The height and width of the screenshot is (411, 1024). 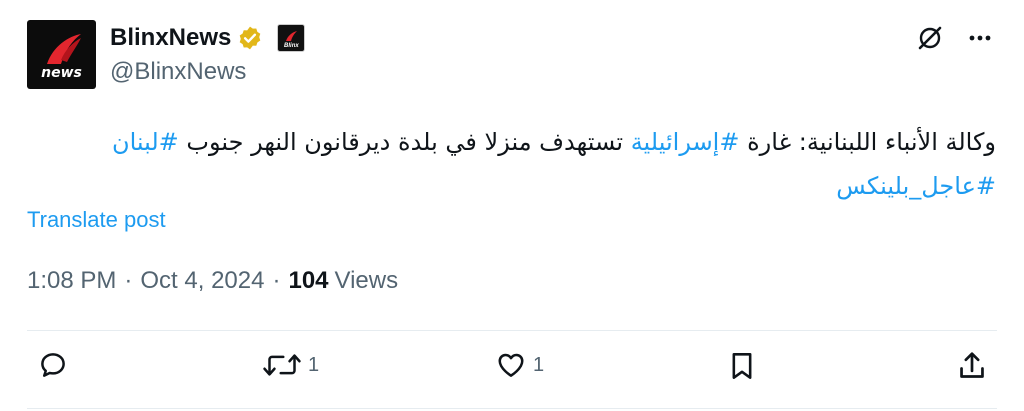 I want to click on verified-badge-icon, so click(x=250, y=38).